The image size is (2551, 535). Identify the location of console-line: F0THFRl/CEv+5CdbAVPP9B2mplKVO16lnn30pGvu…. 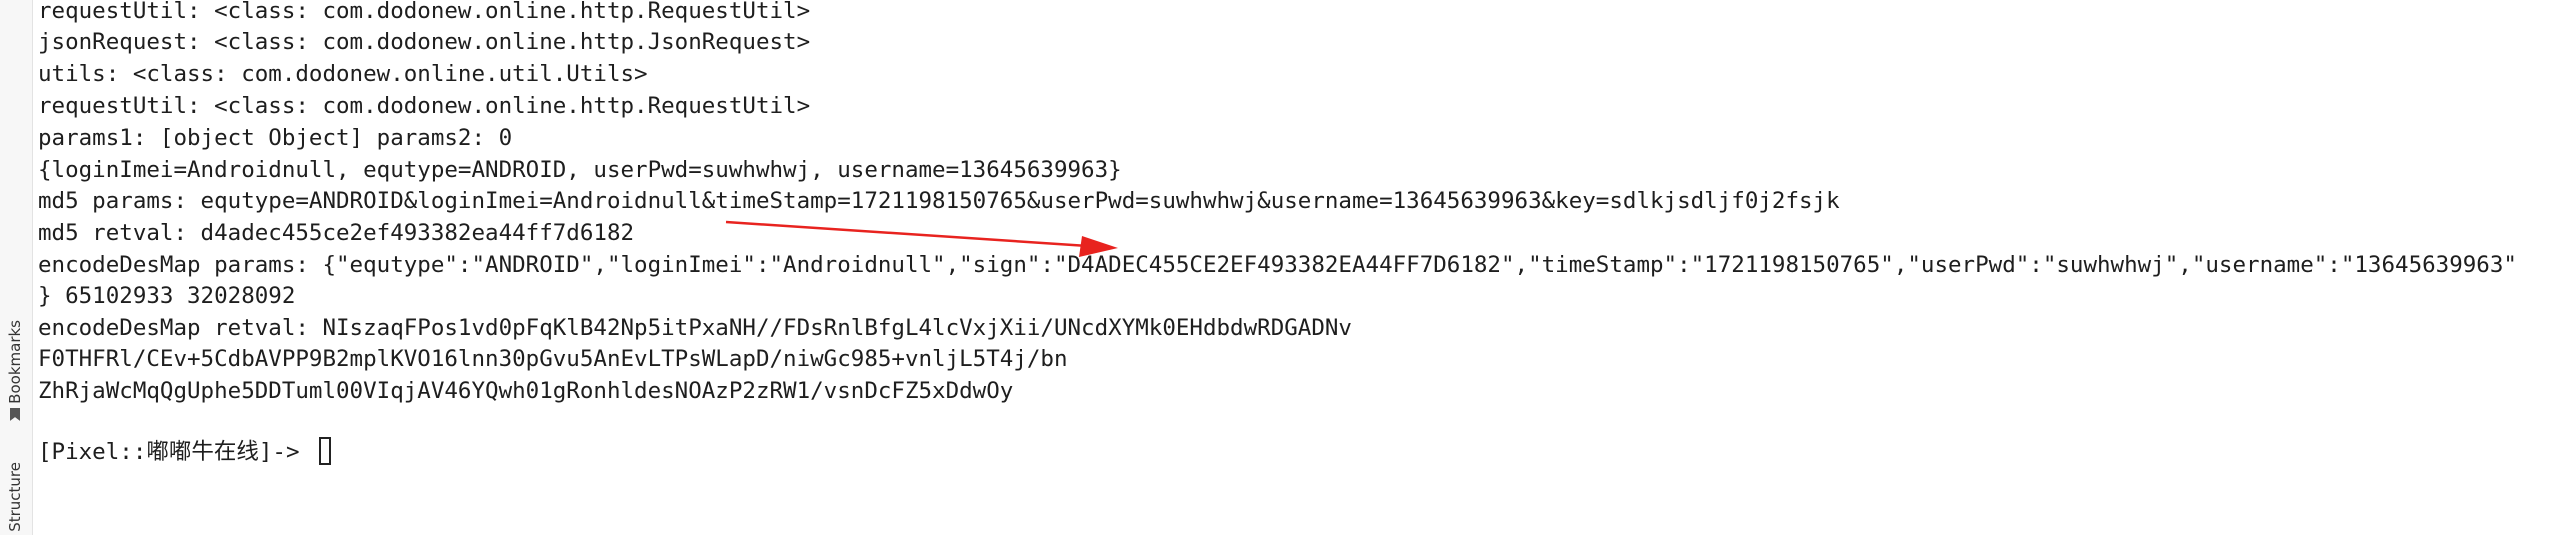
(553, 359).